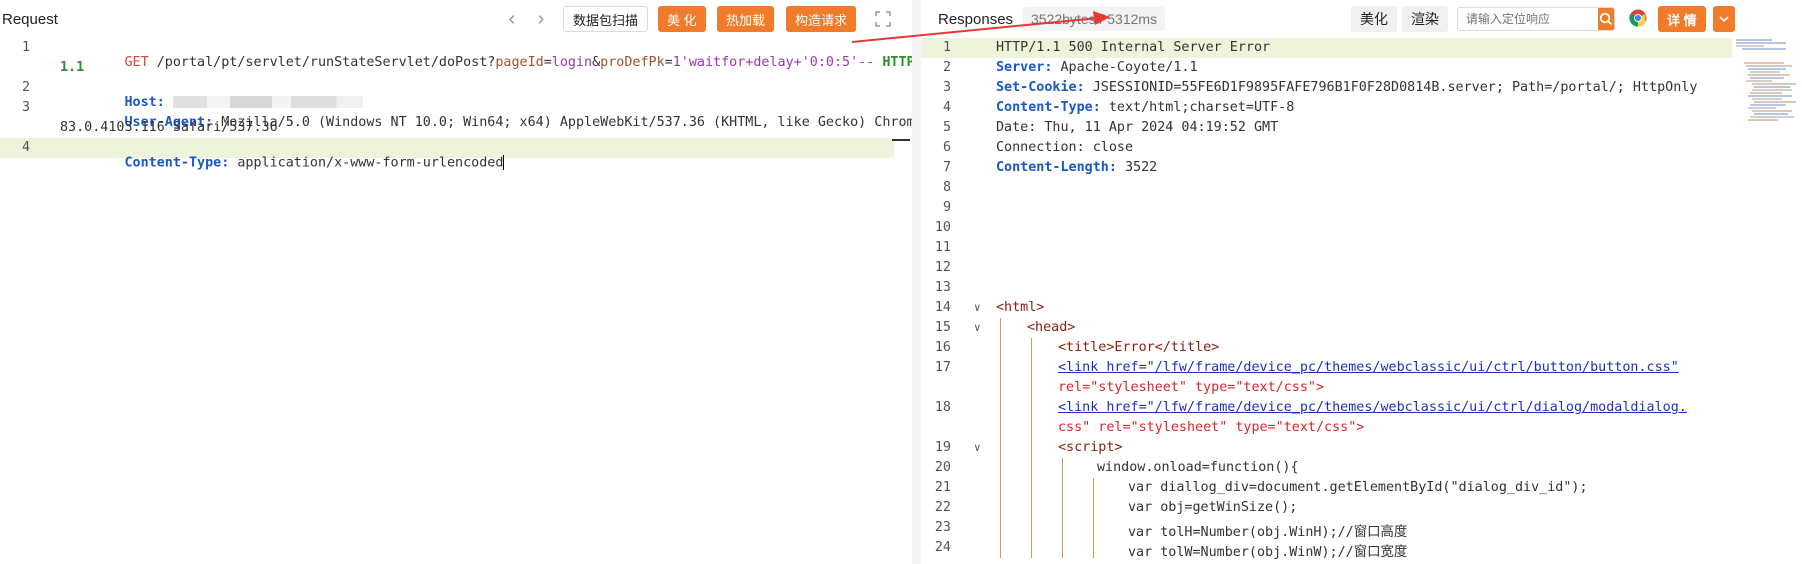 The image size is (1802, 564). Describe the element at coordinates (746, 19) in the screenshot. I see `hot-load-button: 热加载` at that location.